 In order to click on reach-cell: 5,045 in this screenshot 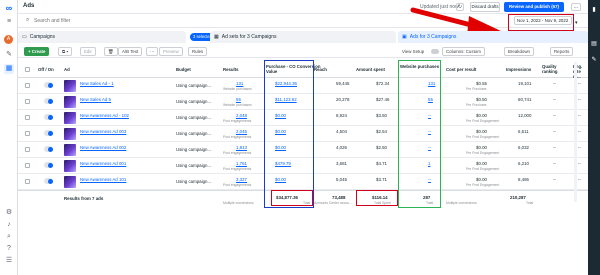, I will do `click(341, 179)`.